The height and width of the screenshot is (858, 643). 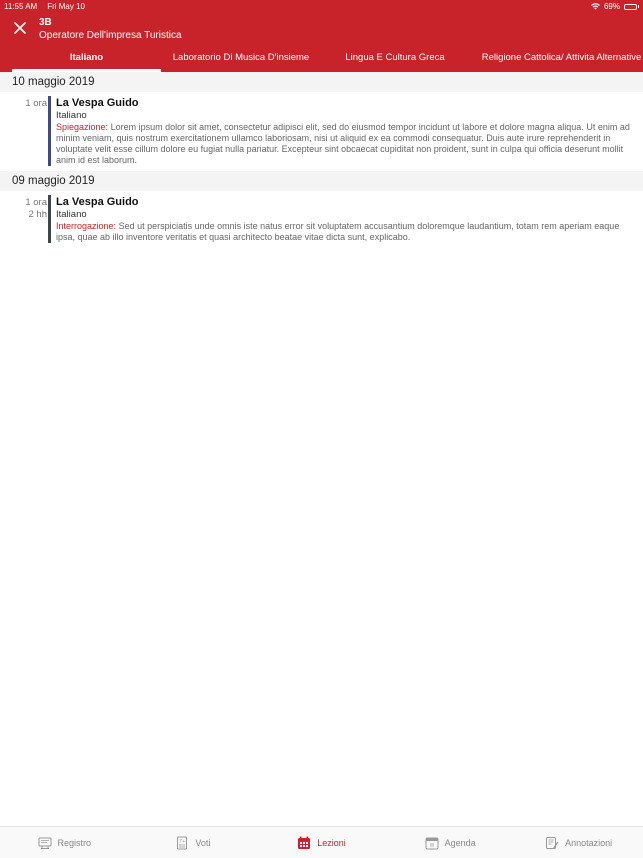 I want to click on status-bar: 11:55 AM Fri May 10 69%, so click(x=321, y=6).